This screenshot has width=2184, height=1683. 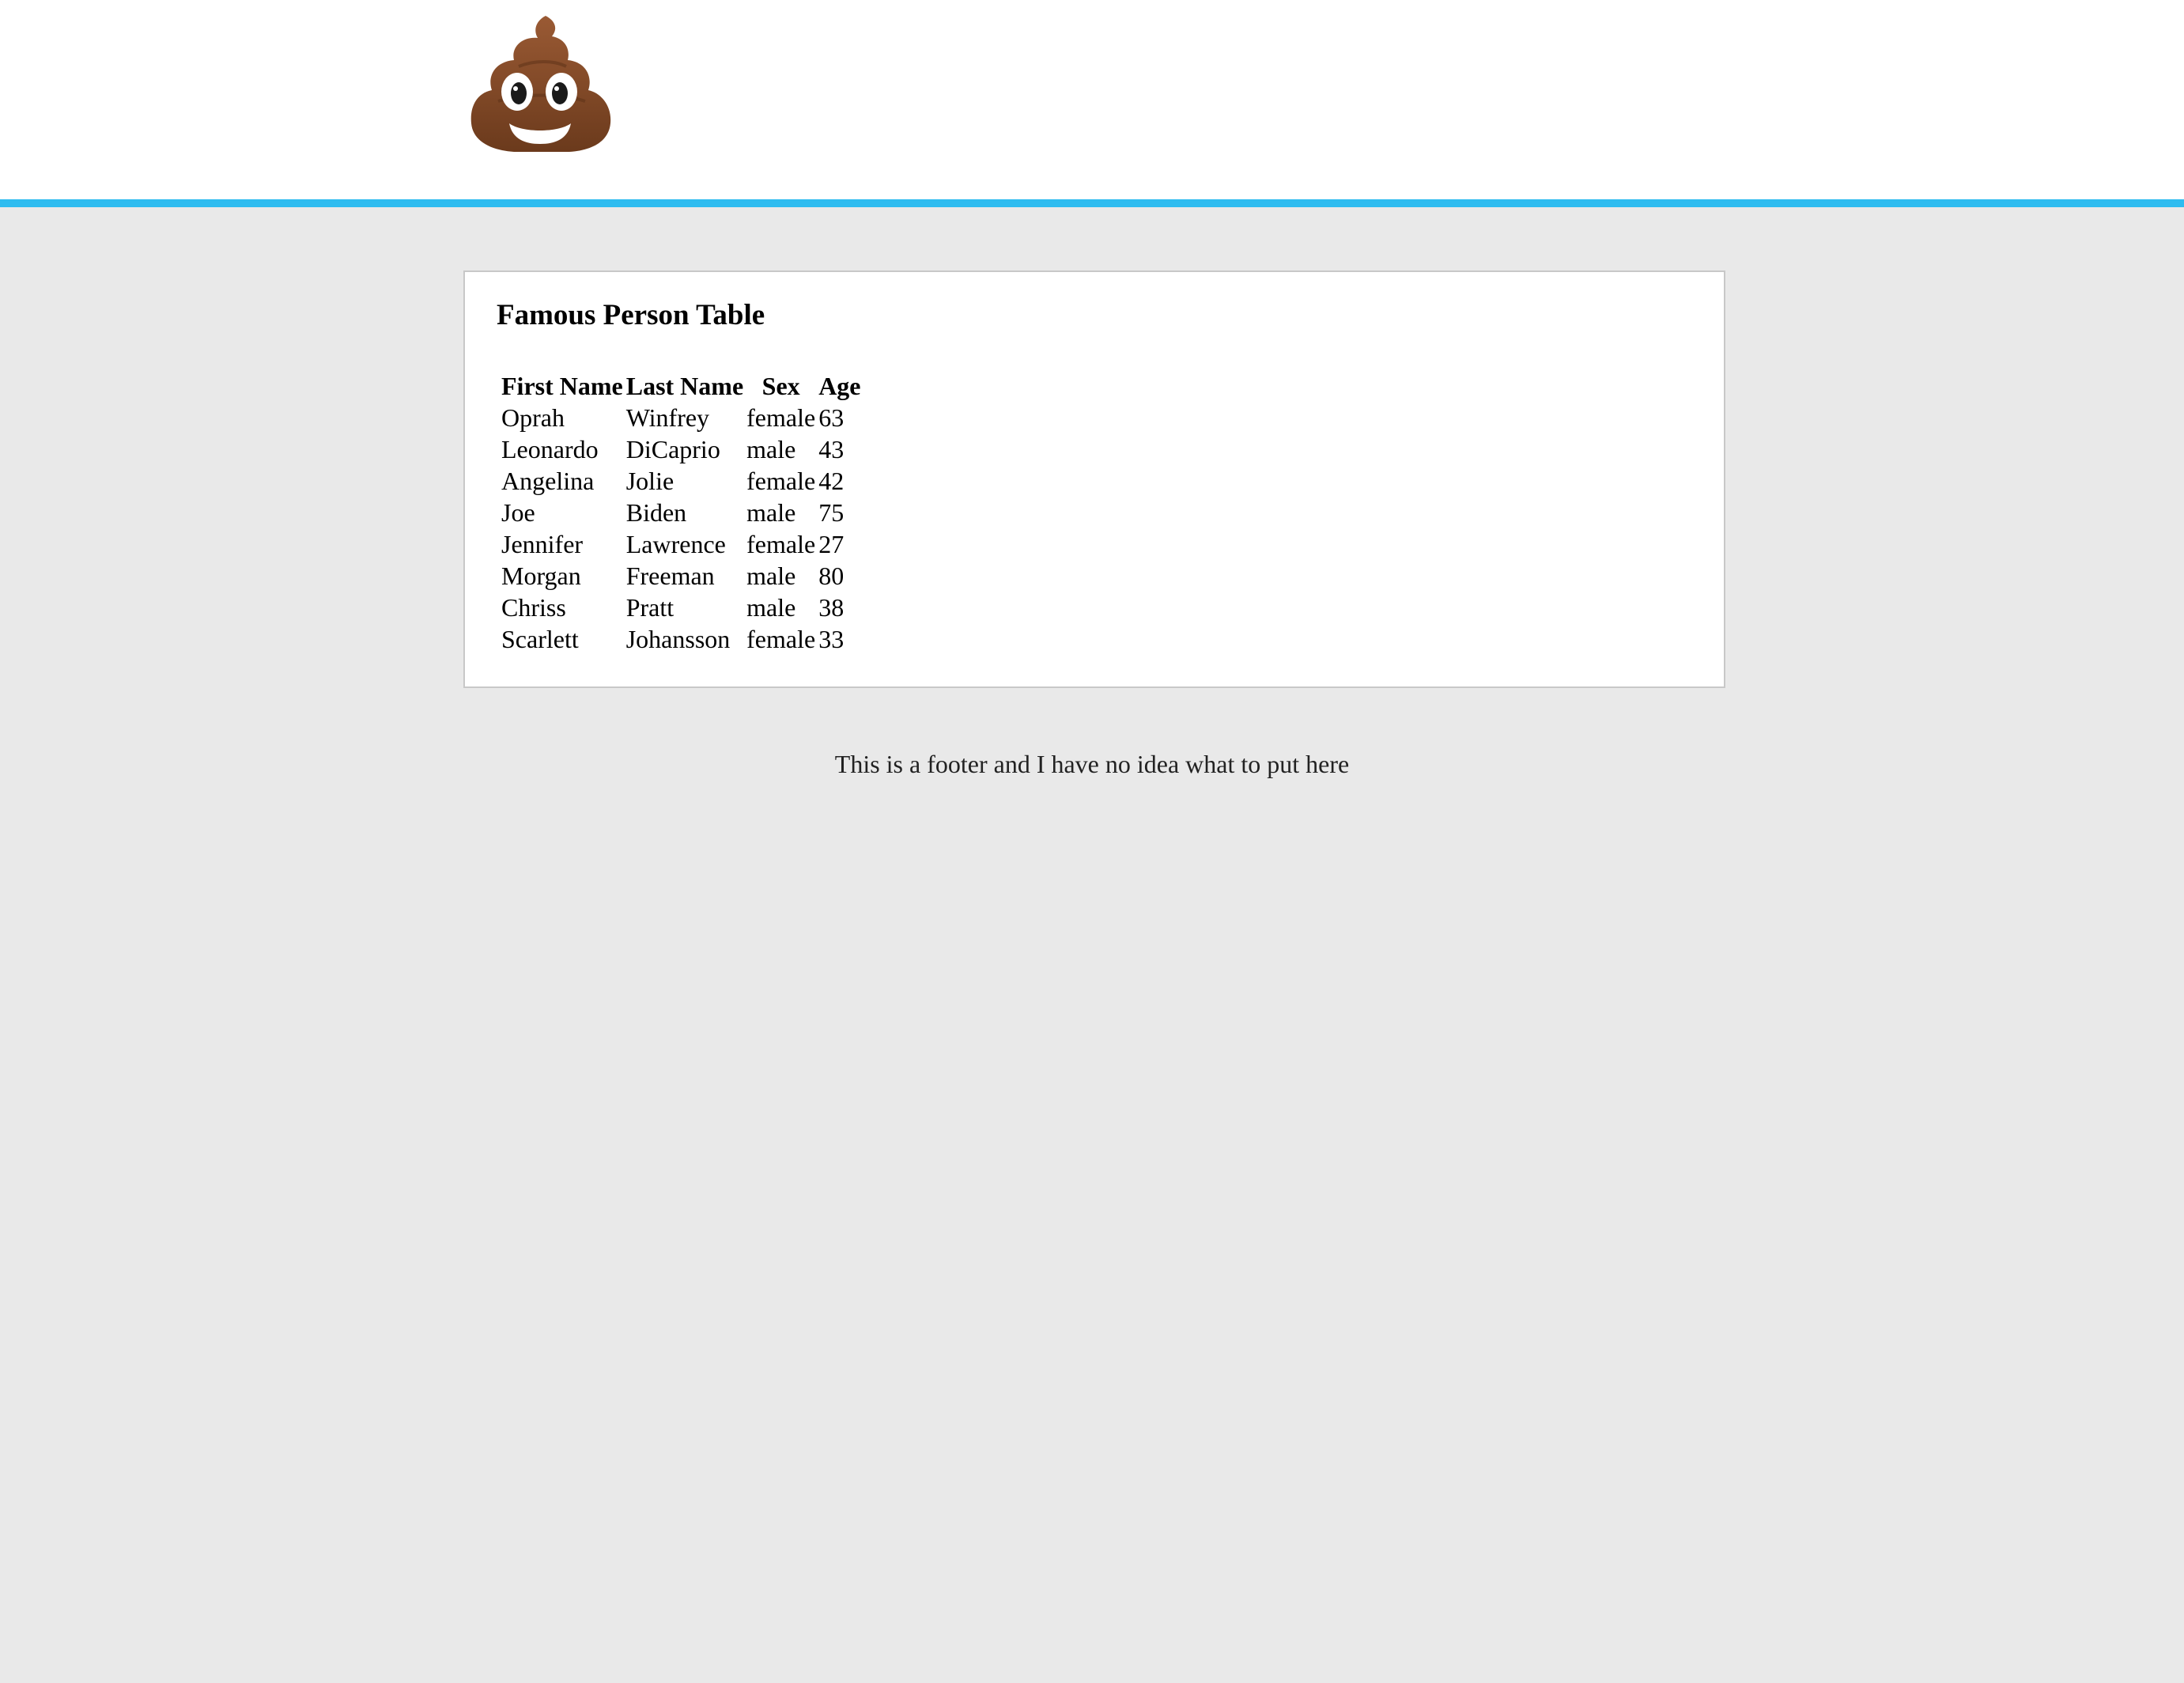 I want to click on age-cell: 43, so click(x=831, y=449).